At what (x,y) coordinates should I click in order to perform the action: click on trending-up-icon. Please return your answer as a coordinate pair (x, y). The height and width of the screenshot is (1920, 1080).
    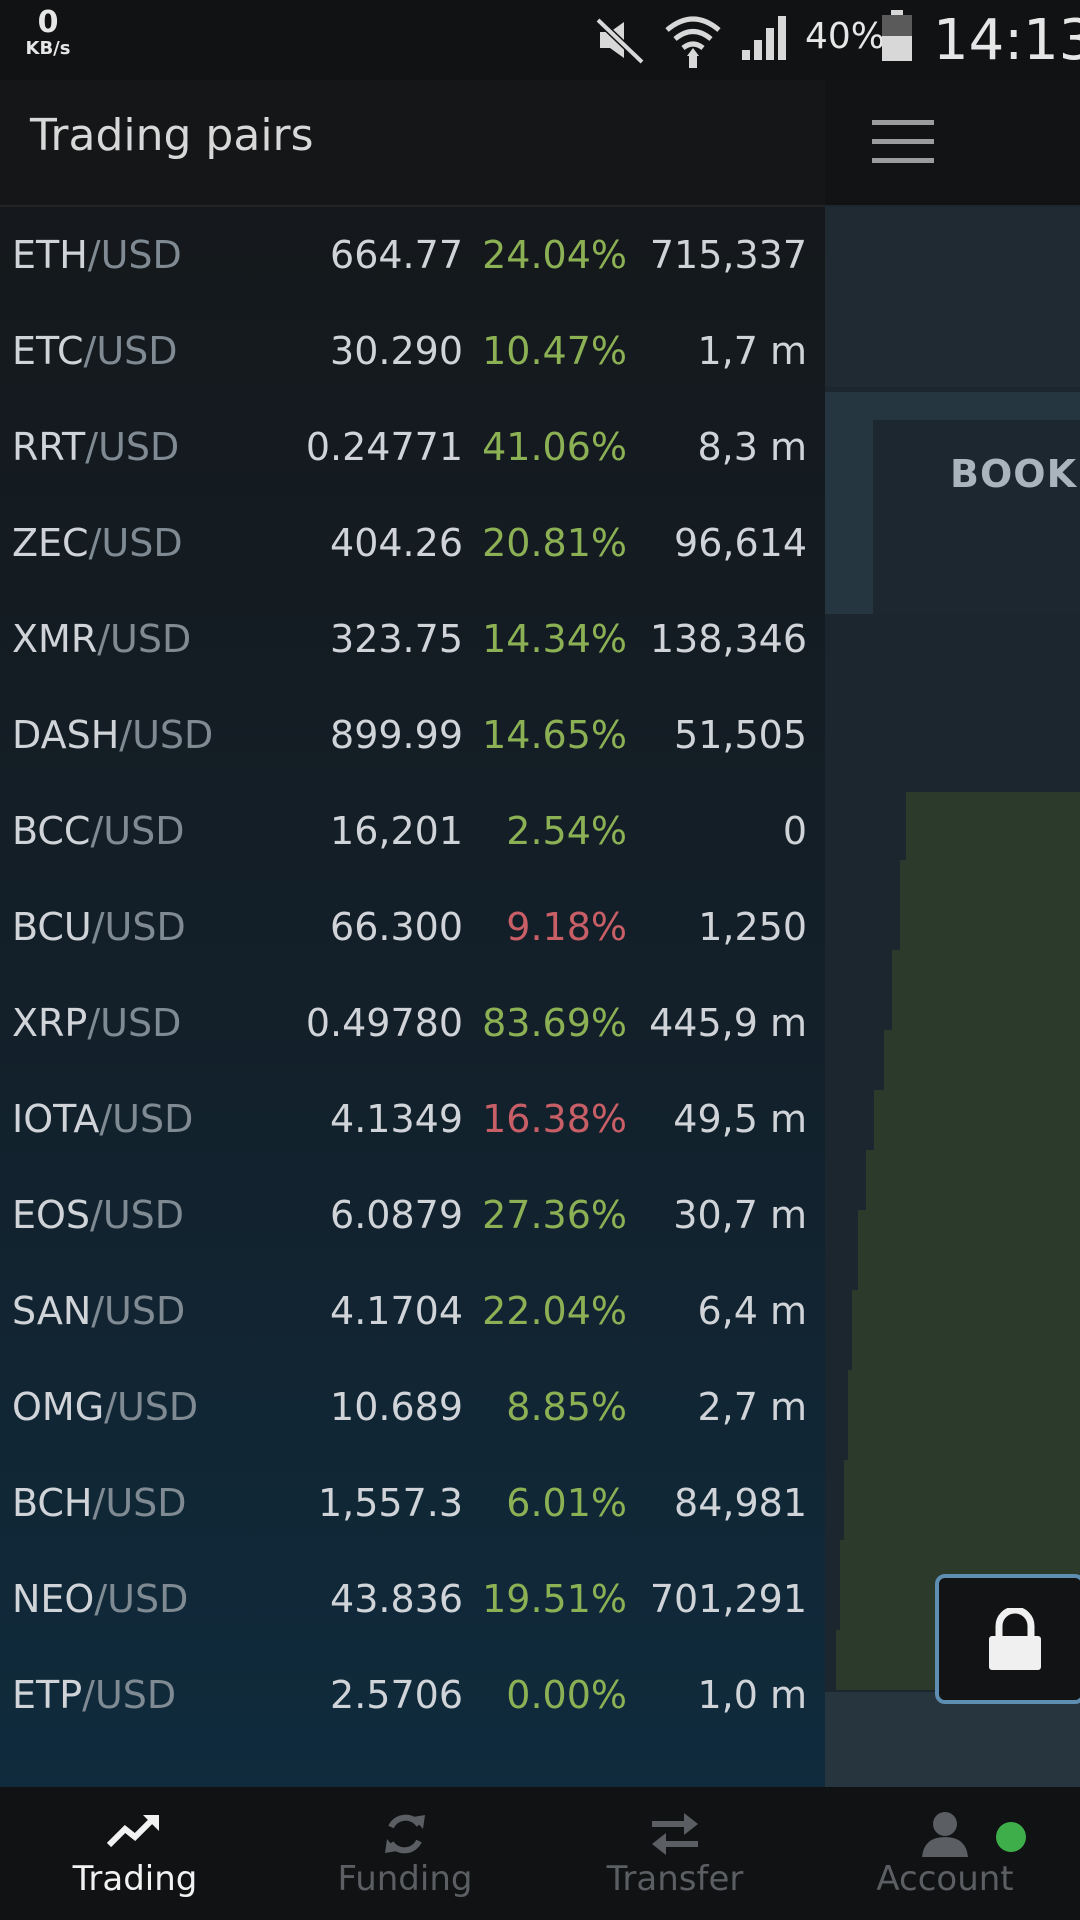
    Looking at the image, I should click on (133, 1831).